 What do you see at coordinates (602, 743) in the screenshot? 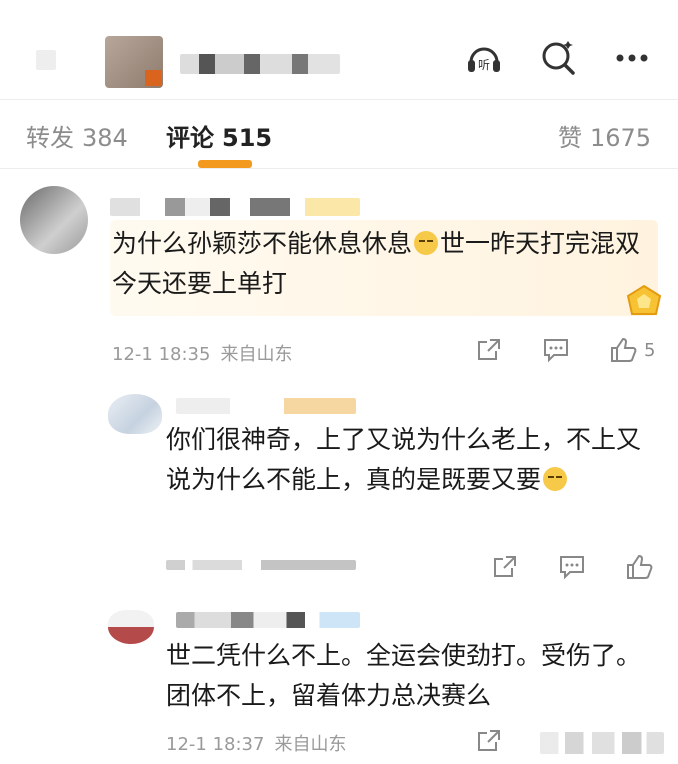
I see `blurred-watermark` at bounding box center [602, 743].